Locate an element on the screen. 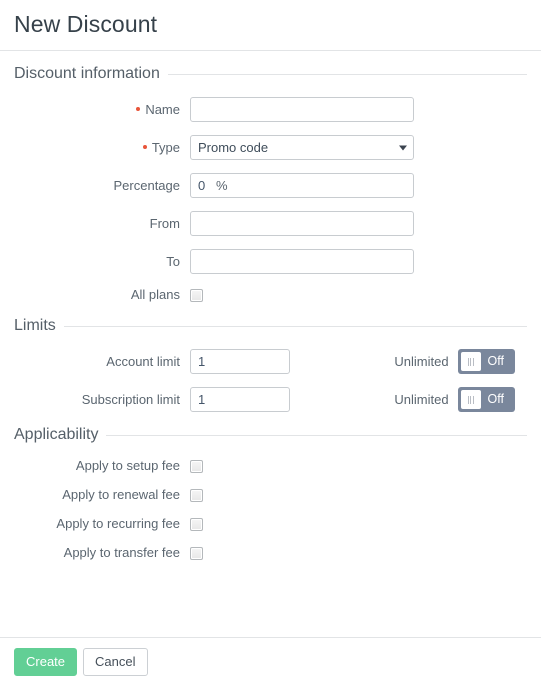 The width and height of the screenshot is (541, 690). account-limit-input is located at coordinates (240, 361).